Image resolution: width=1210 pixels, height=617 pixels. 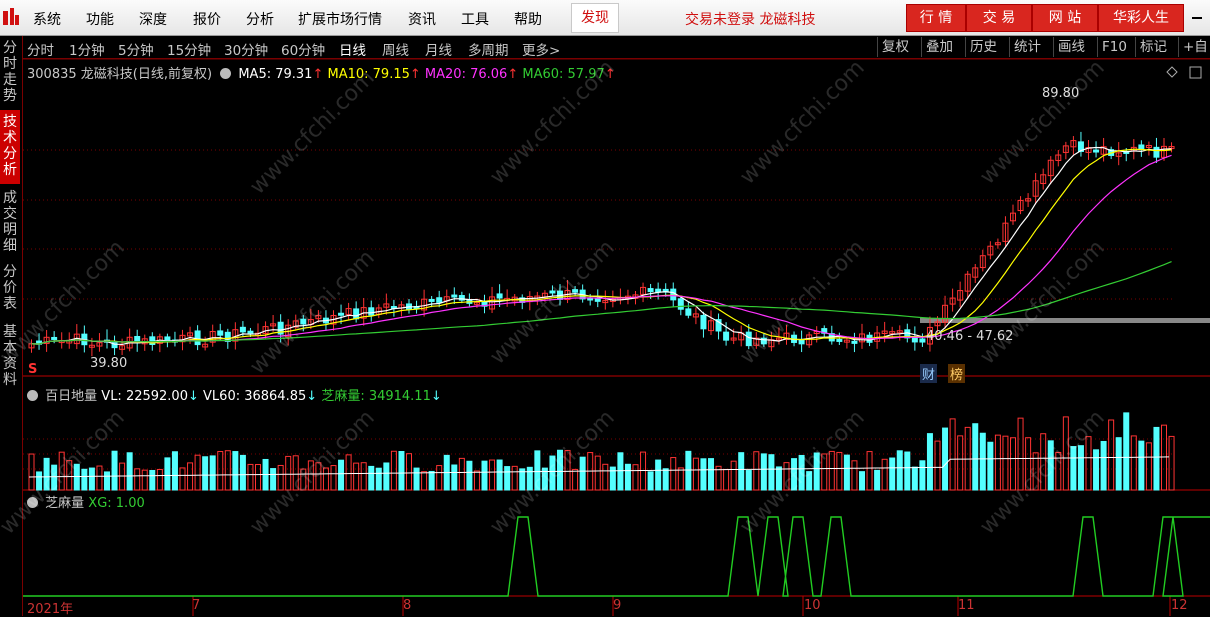 What do you see at coordinates (86, 501) in the screenshot?
I see `signal-info-line: 芝麻量 XG: 1.00` at bounding box center [86, 501].